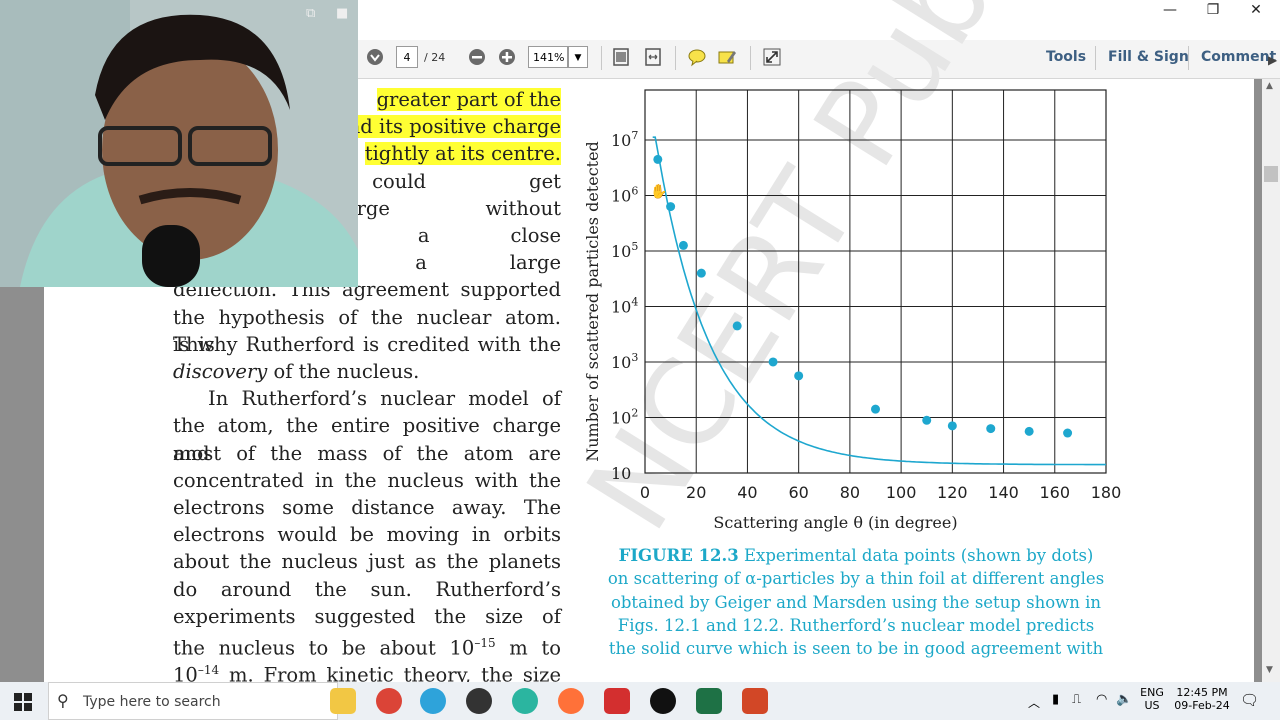  What do you see at coordinates (653, 58) in the screenshot?
I see `fit-width-icon` at bounding box center [653, 58].